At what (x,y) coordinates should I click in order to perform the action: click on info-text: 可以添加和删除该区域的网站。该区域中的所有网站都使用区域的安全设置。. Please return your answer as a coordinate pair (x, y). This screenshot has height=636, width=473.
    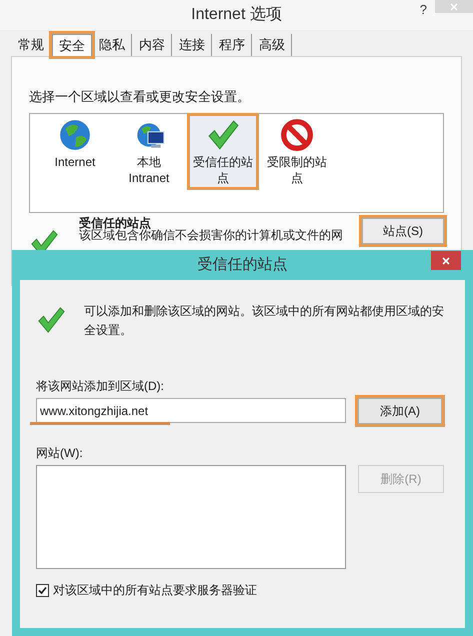
    Looking at the image, I should click on (264, 321).